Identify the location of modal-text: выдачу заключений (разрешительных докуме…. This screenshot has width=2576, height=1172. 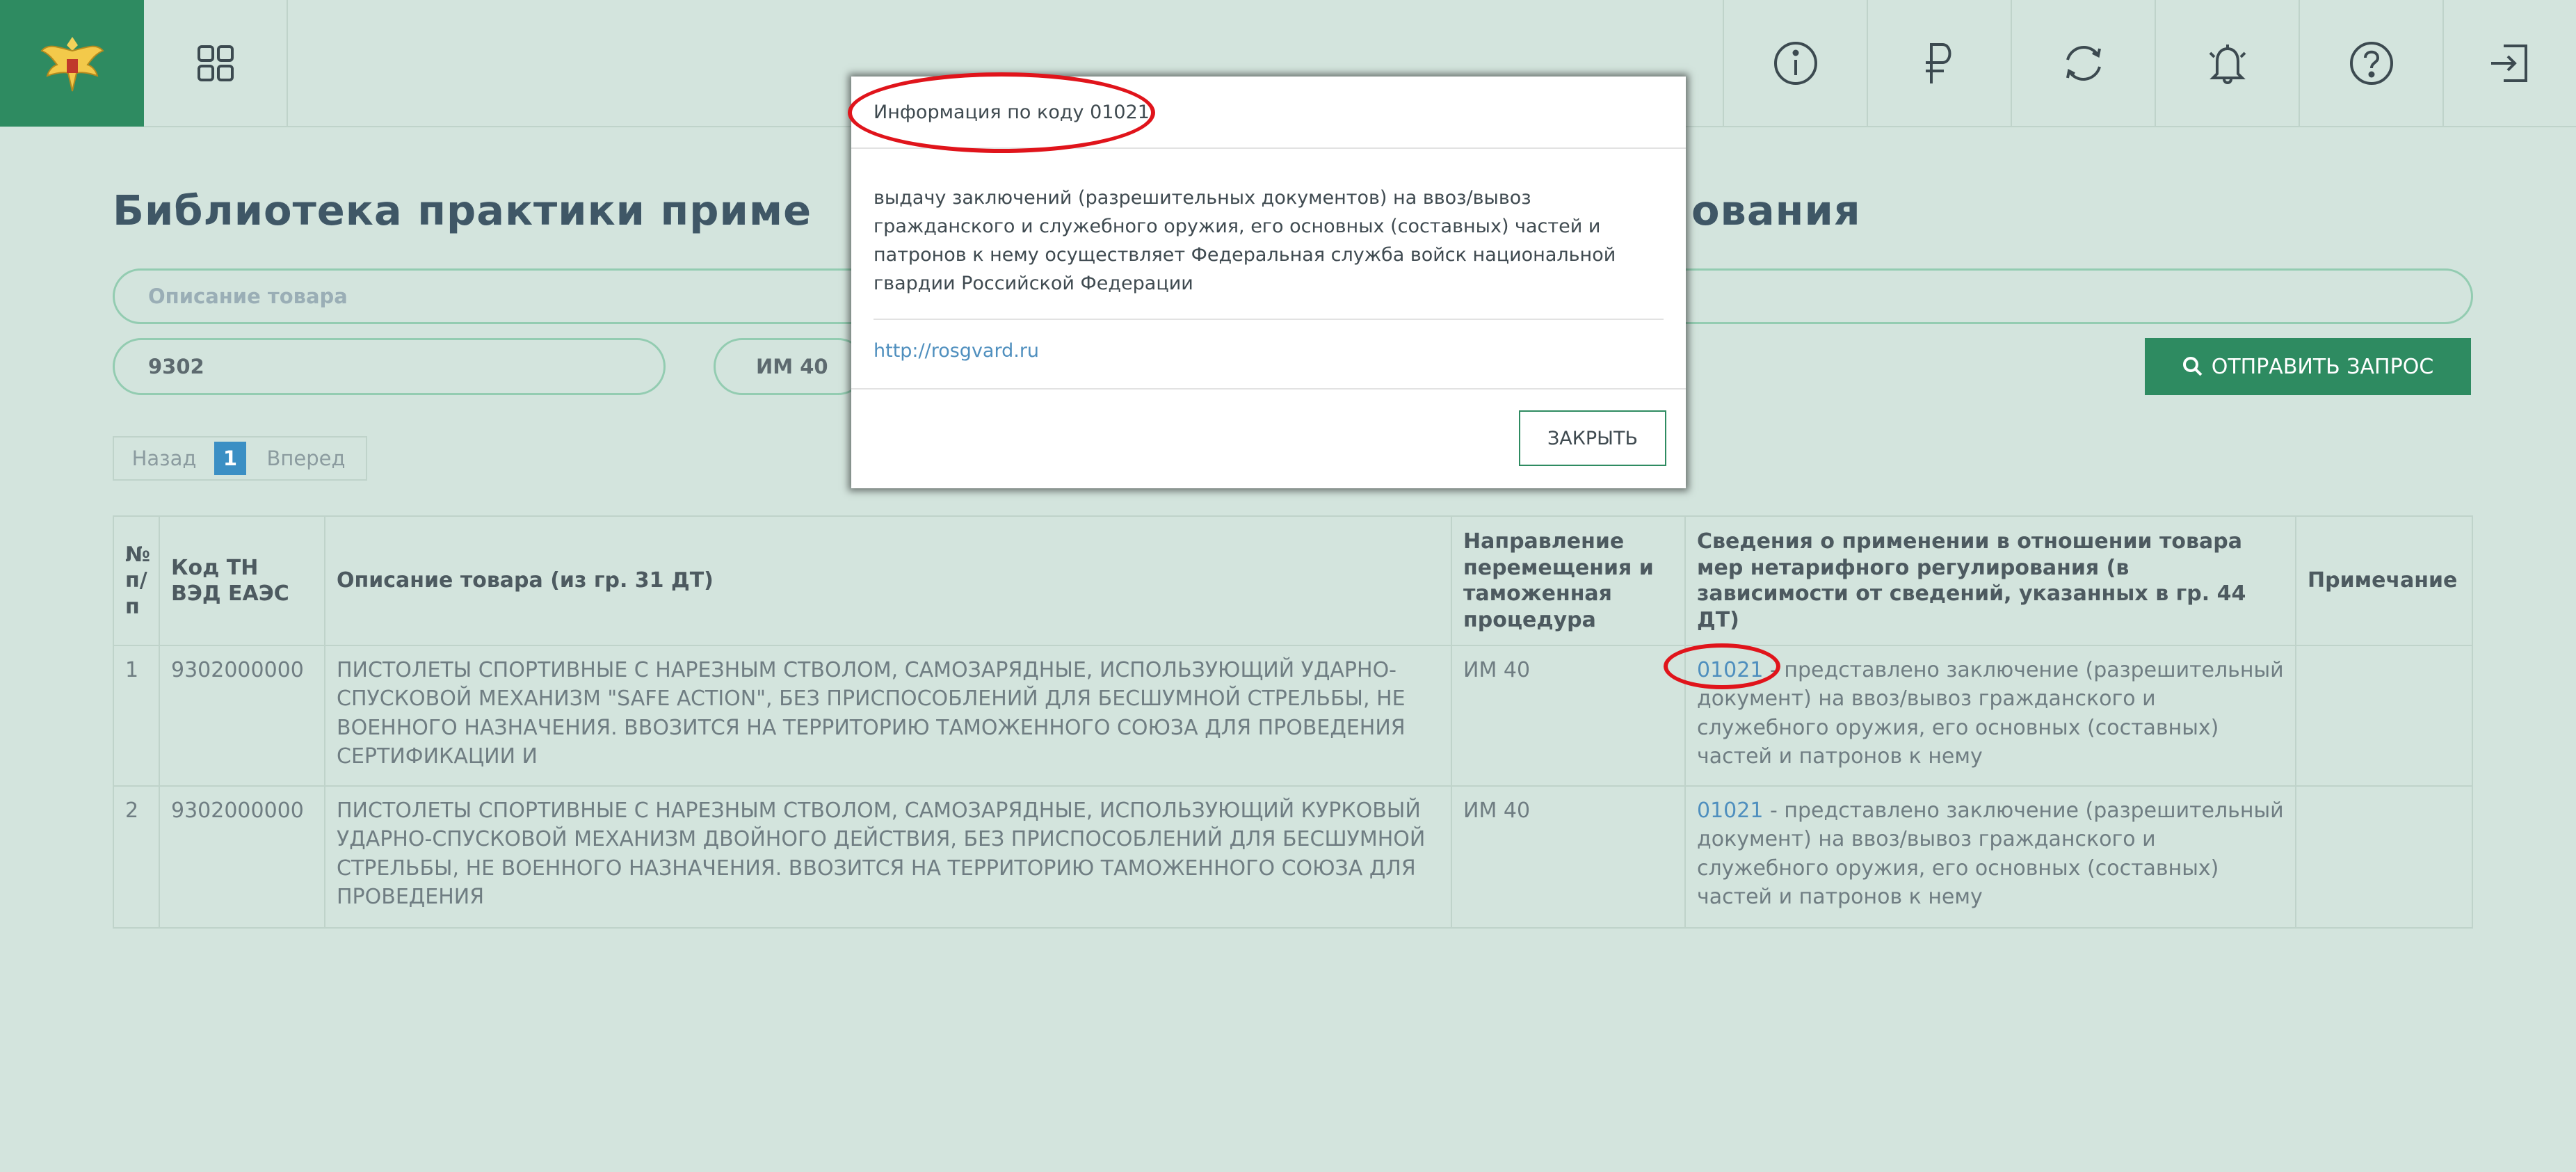
(1245, 240).